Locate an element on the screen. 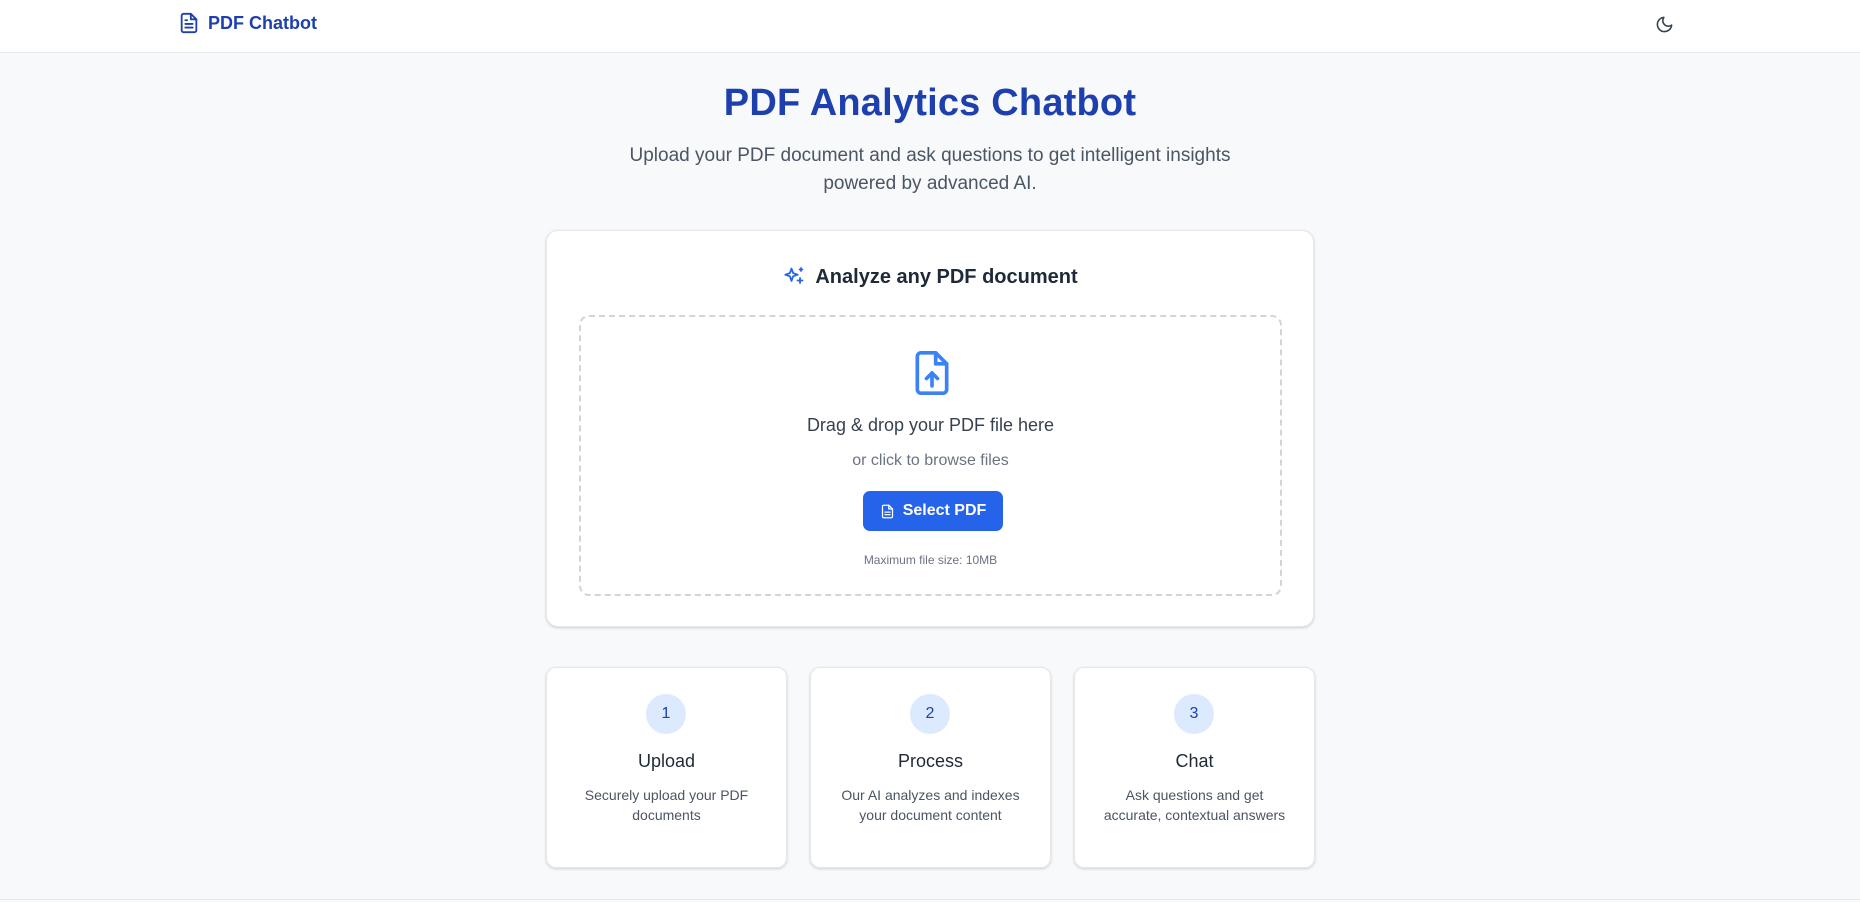 The width and height of the screenshot is (1860, 902). select-pdf-button: Select PDF is located at coordinates (933, 511).